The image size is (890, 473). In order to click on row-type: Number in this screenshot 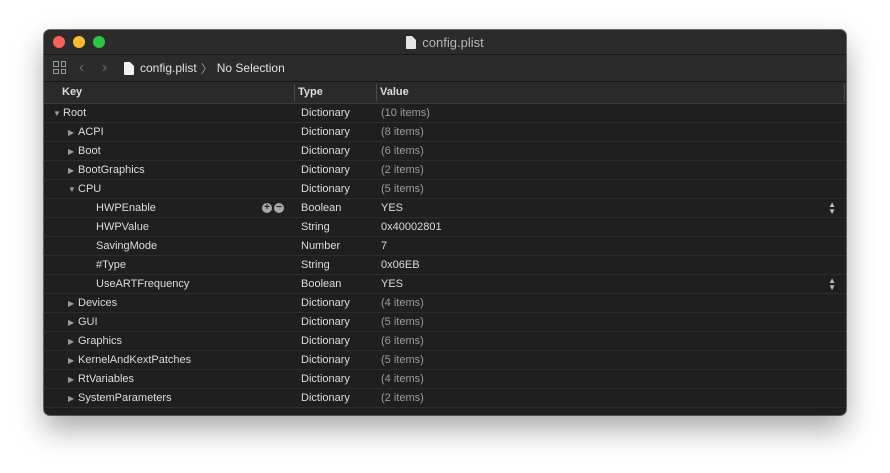, I will do `click(320, 246)`.